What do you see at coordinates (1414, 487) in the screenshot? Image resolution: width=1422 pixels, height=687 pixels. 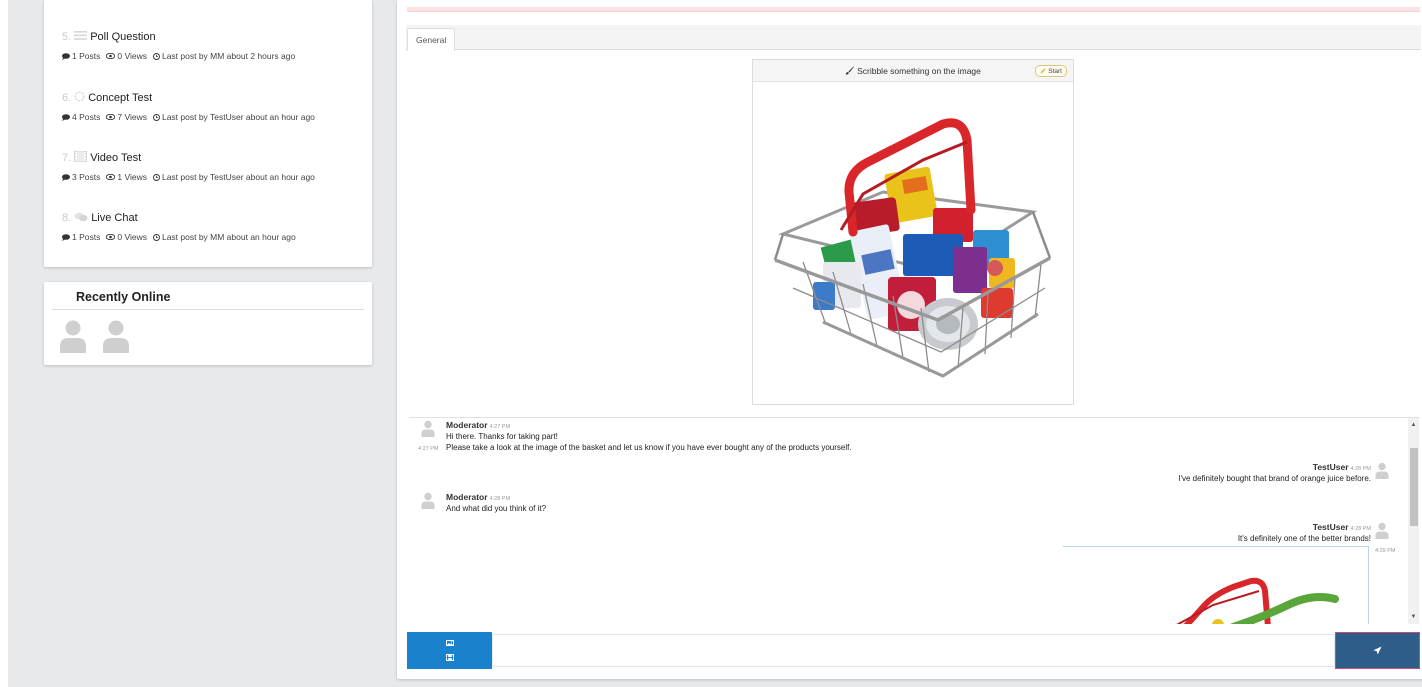 I see `scroll-thumb` at bounding box center [1414, 487].